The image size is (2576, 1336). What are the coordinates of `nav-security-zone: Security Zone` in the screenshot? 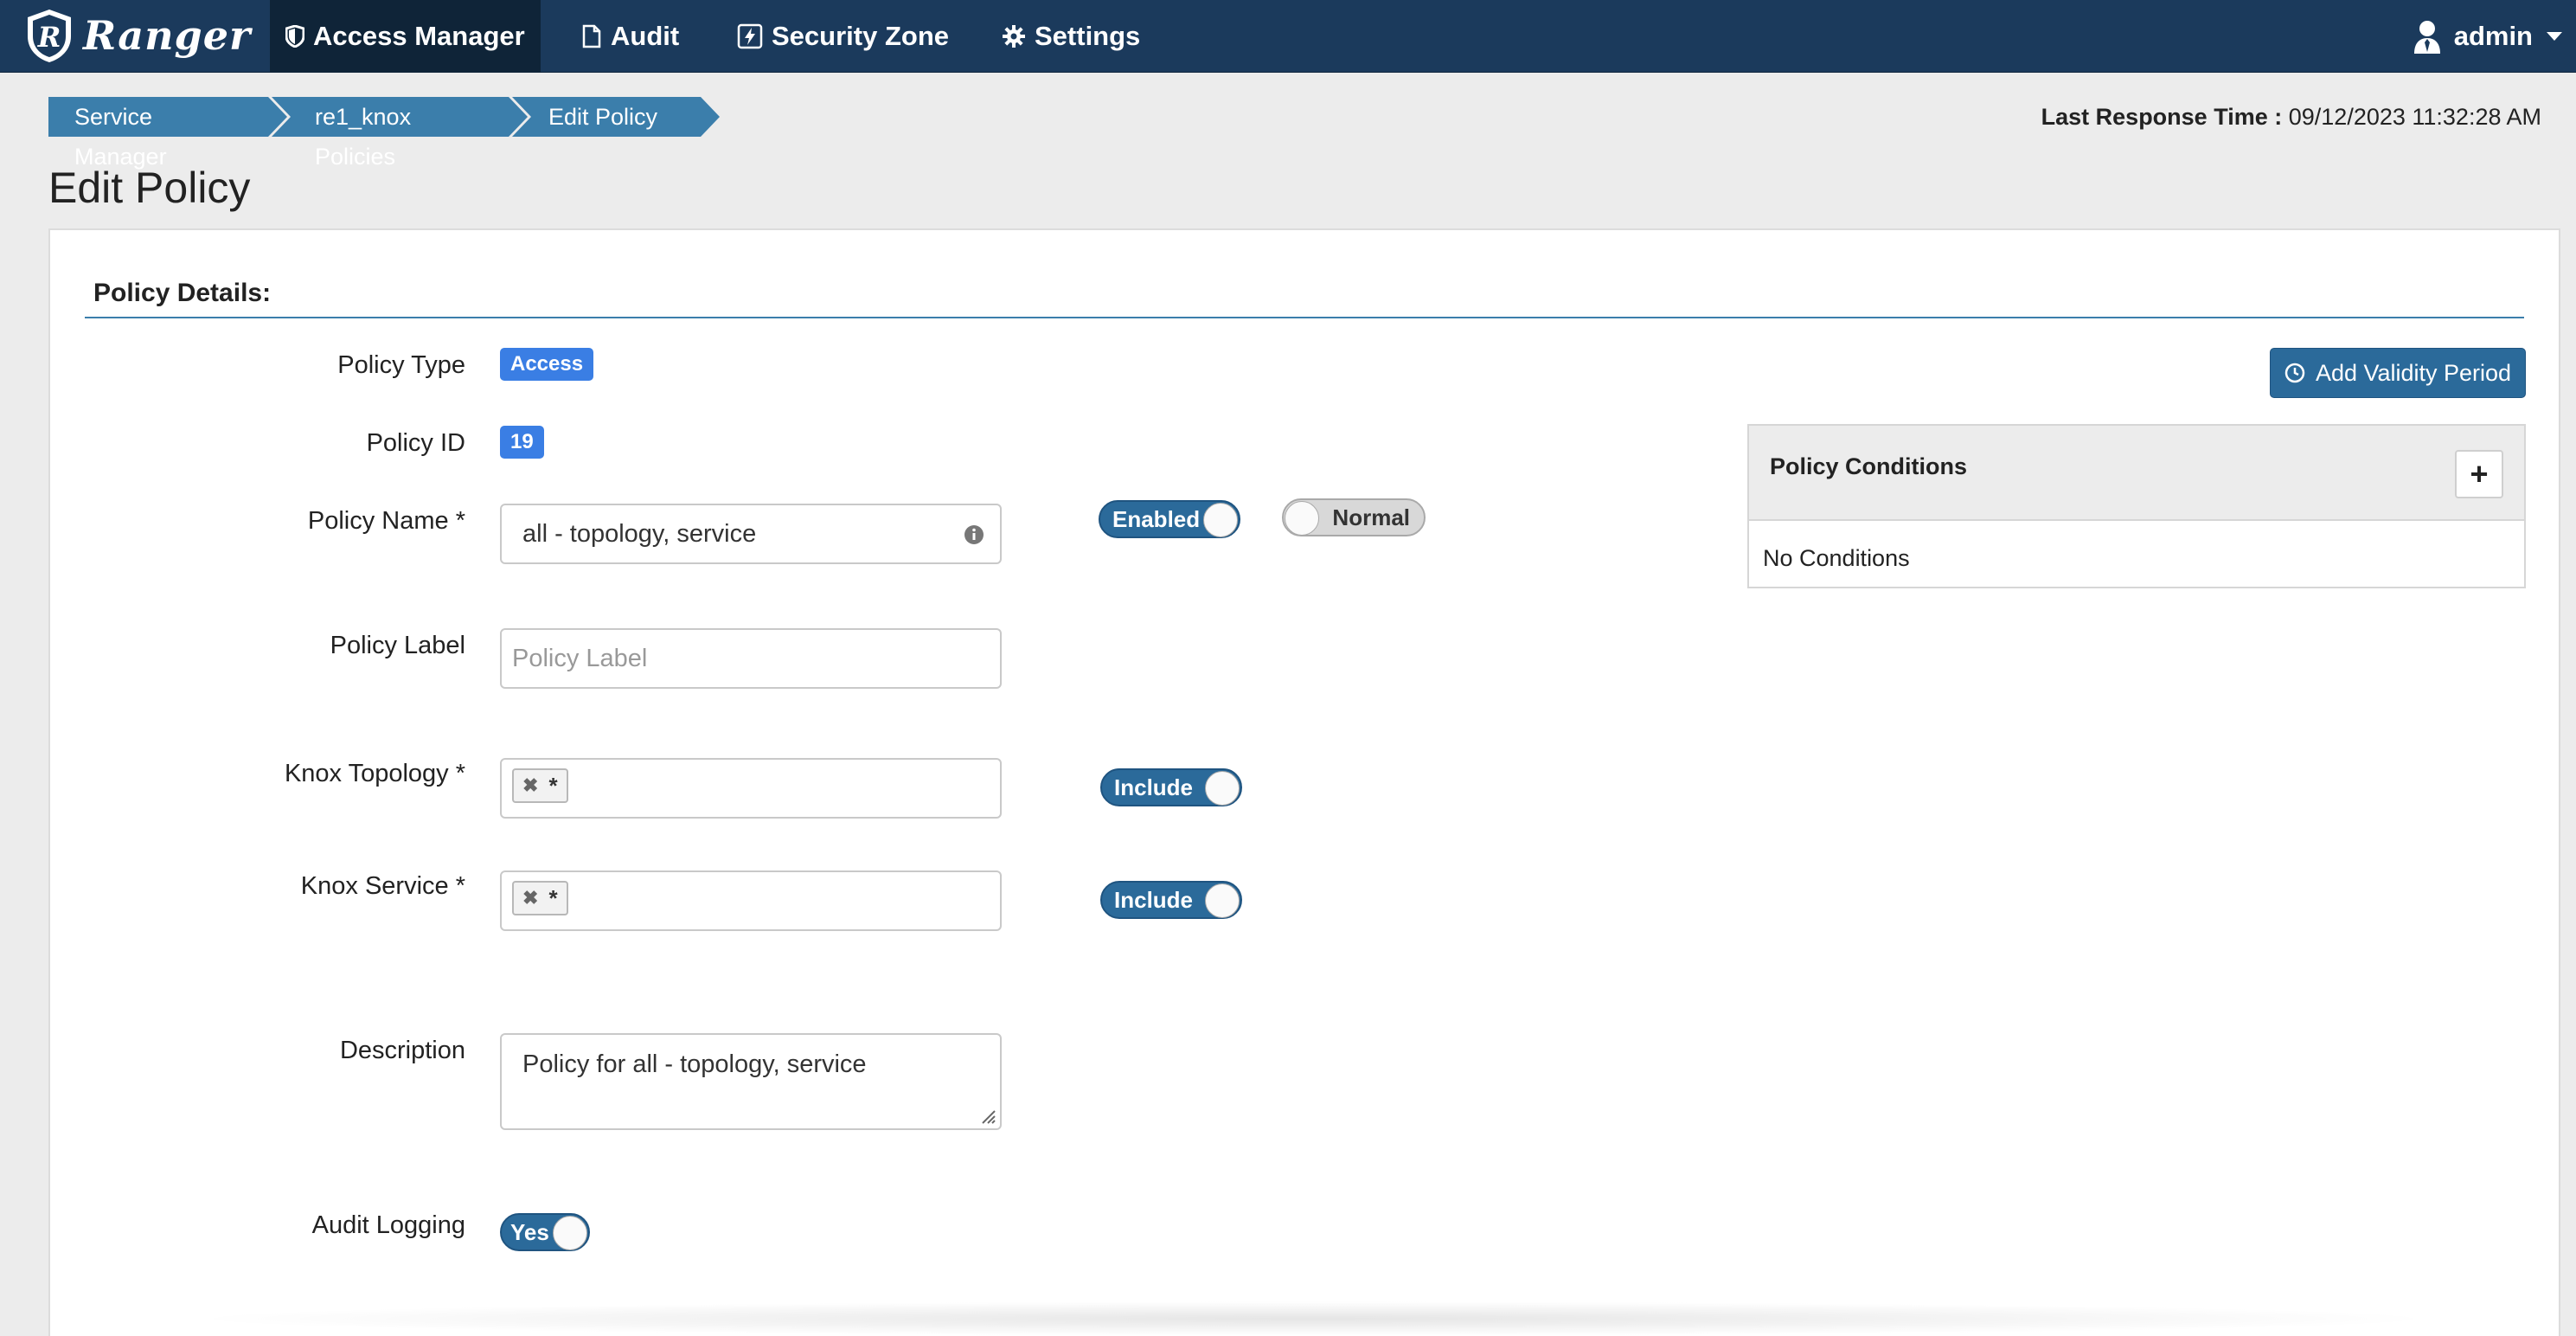 It's located at (842, 36).